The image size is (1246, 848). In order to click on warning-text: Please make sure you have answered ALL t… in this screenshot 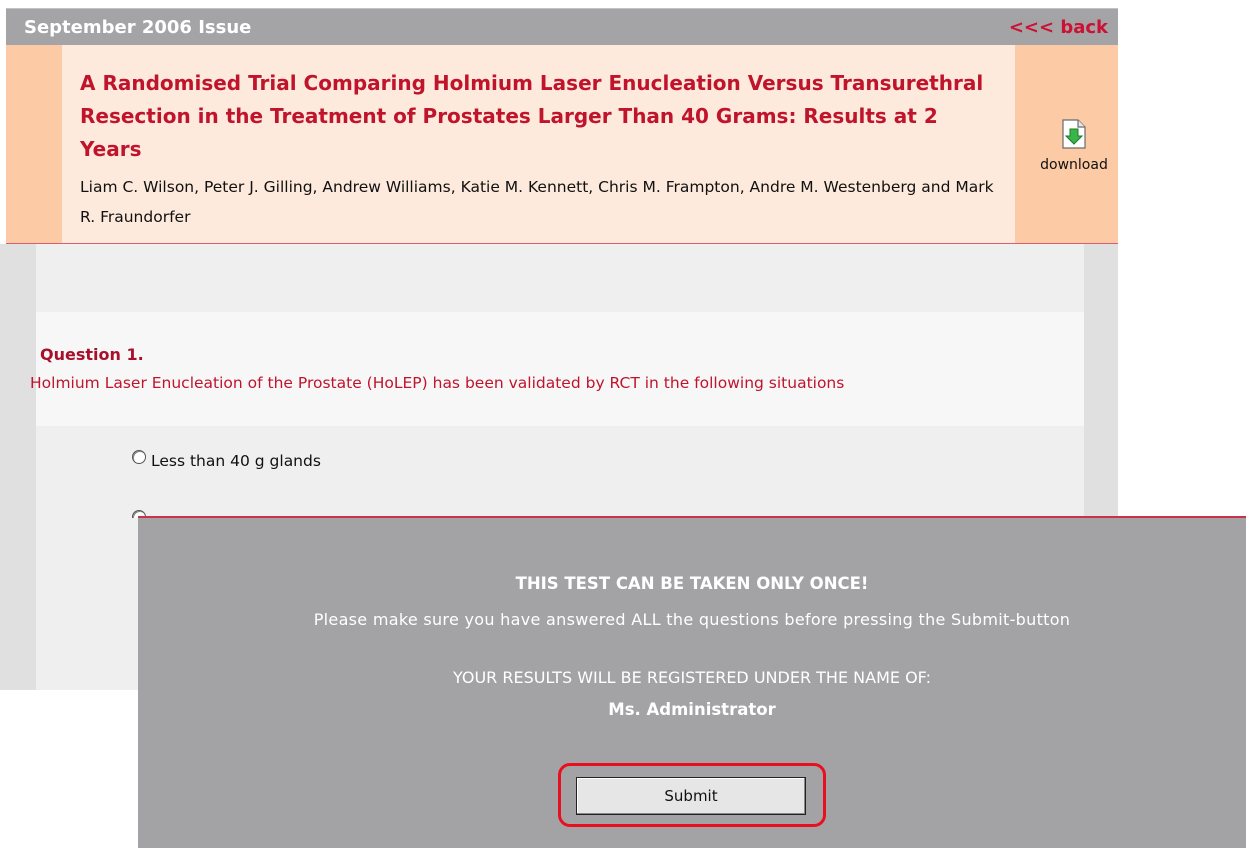, I will do `click(692, 619)`.